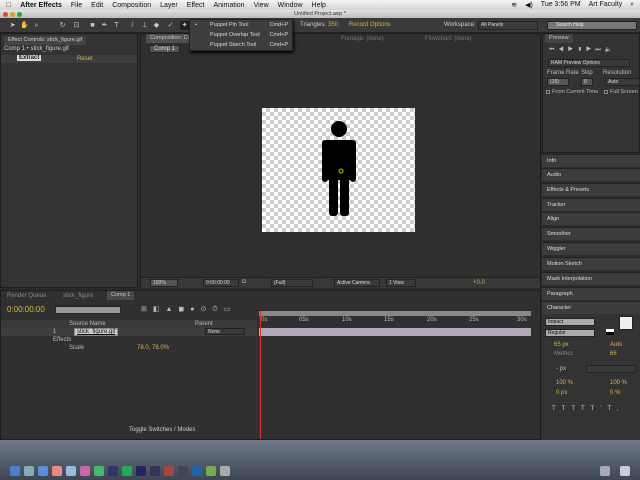 The image size is (640, 480). Describe the element at coordinates (587, 82) in the screenshot. I see `skip-select: 0` at that location.